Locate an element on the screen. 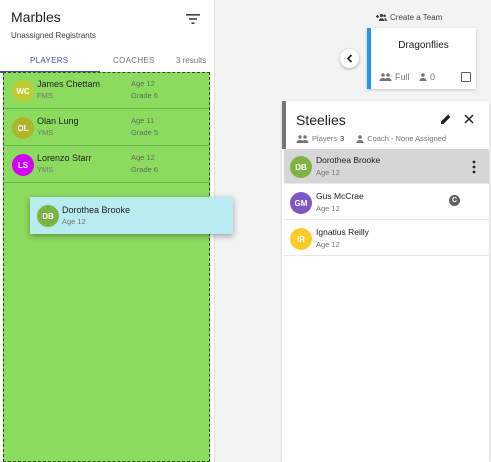  player-age: Age 12 is located at coordinates (74, 221).